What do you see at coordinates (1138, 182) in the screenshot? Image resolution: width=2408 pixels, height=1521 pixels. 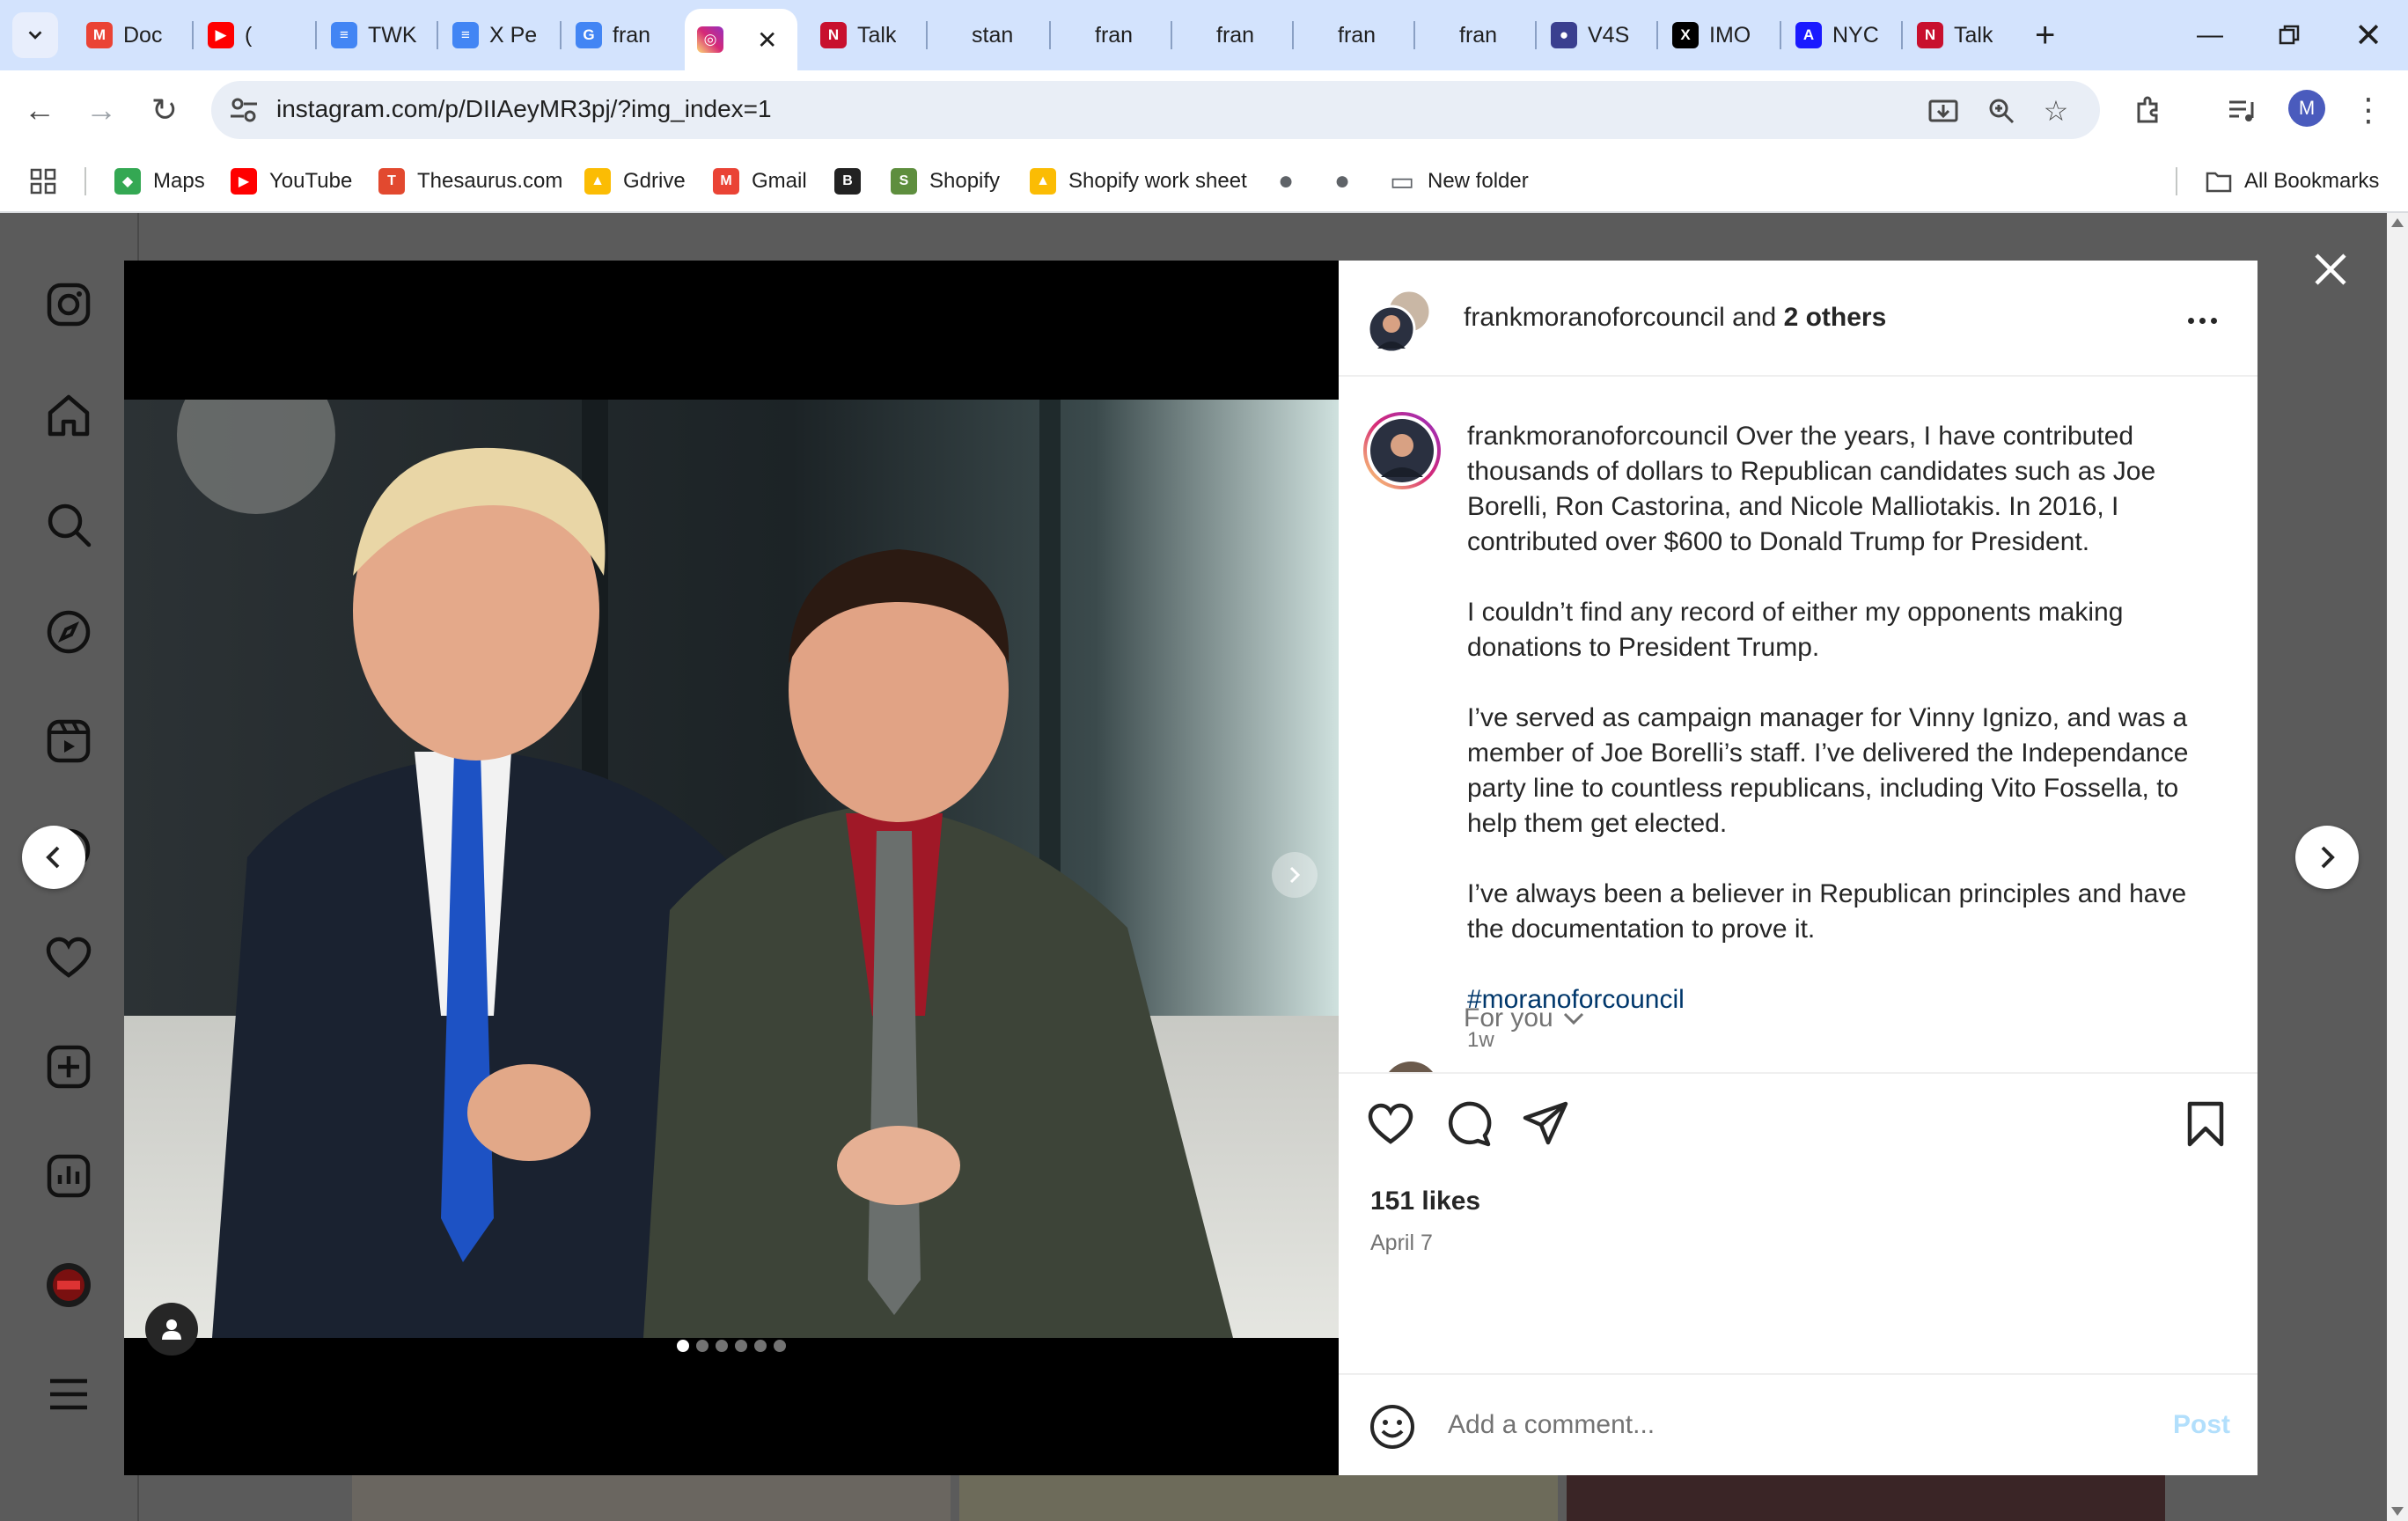 I see `bookmark-item: ▲ Shopify work sheet` at bounding box center [1138, 182].